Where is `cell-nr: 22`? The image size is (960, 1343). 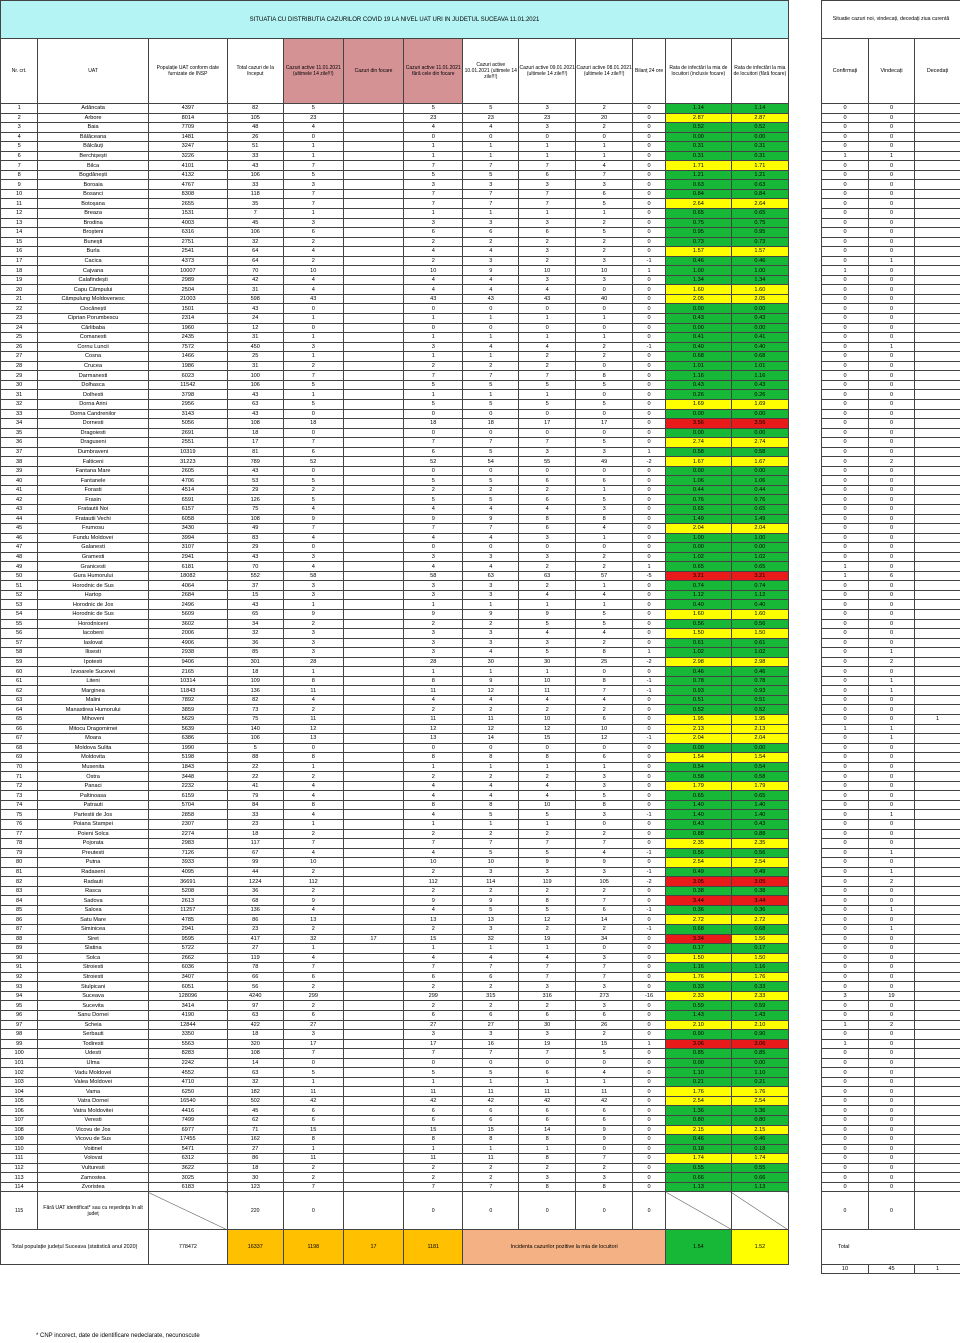 cell-nr: 22 is located at coordinates (19, 309).